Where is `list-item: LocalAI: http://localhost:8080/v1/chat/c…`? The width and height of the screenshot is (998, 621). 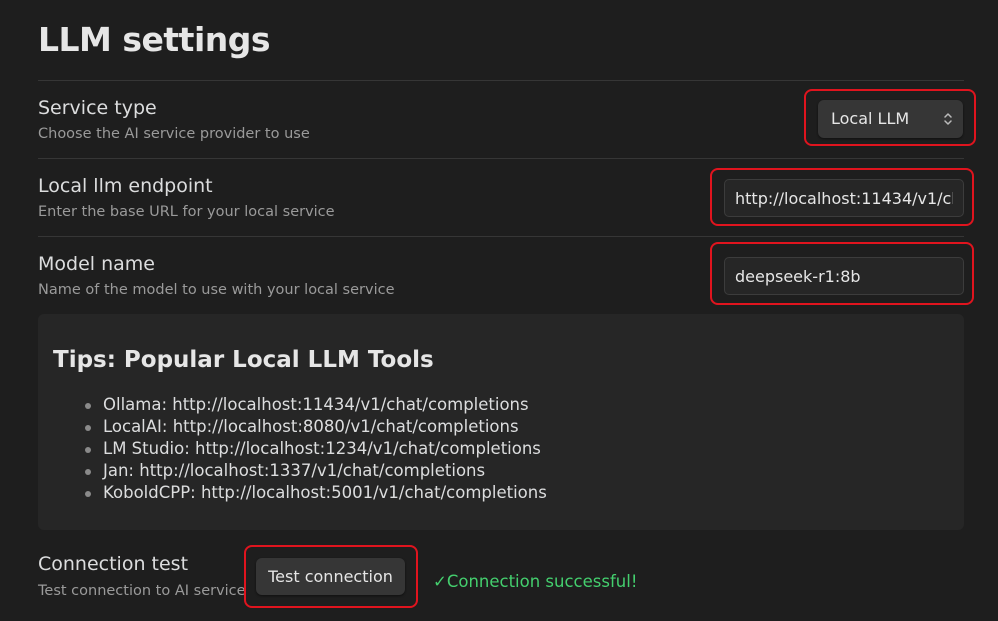
list-item: LocalAI: http://localhost:8080/v1/chat/c… is located at coordinates (315, 427).